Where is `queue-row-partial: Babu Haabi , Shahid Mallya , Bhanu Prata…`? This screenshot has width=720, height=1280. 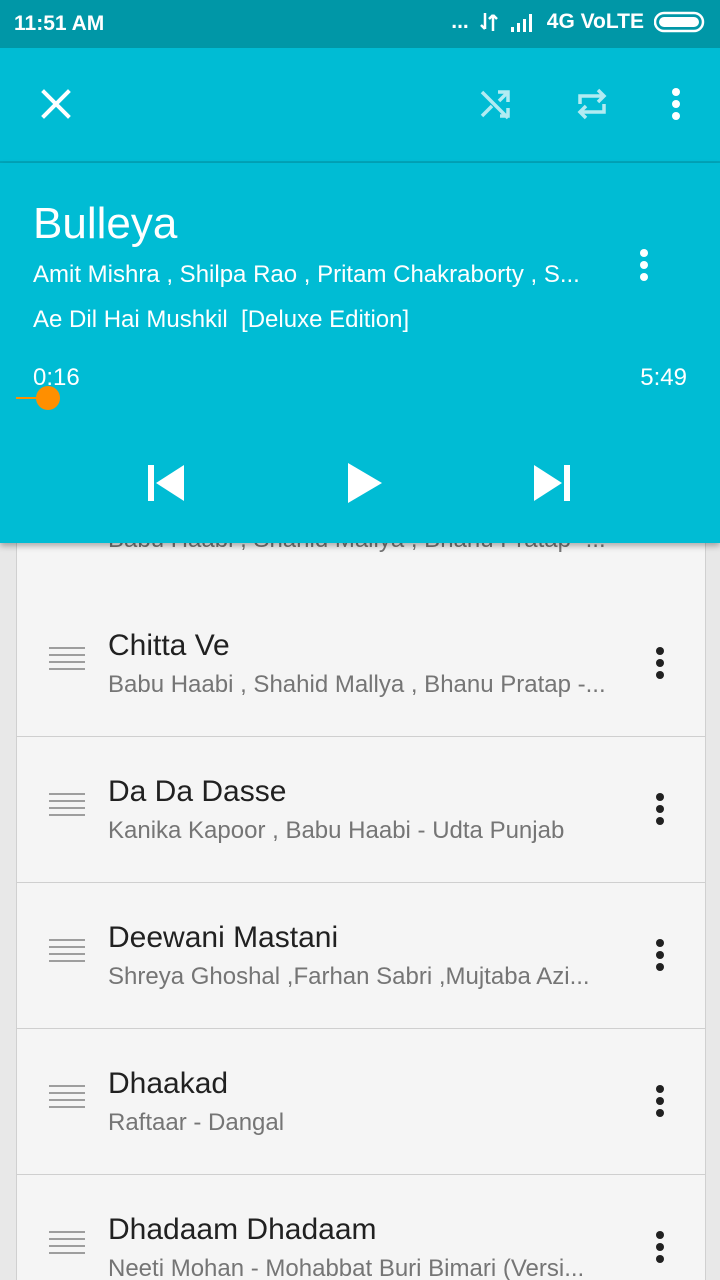 queue-row-partial: Babu Haabi , Shahid Mallya , Bhanu Prata… is located at coordinates (361, 568).